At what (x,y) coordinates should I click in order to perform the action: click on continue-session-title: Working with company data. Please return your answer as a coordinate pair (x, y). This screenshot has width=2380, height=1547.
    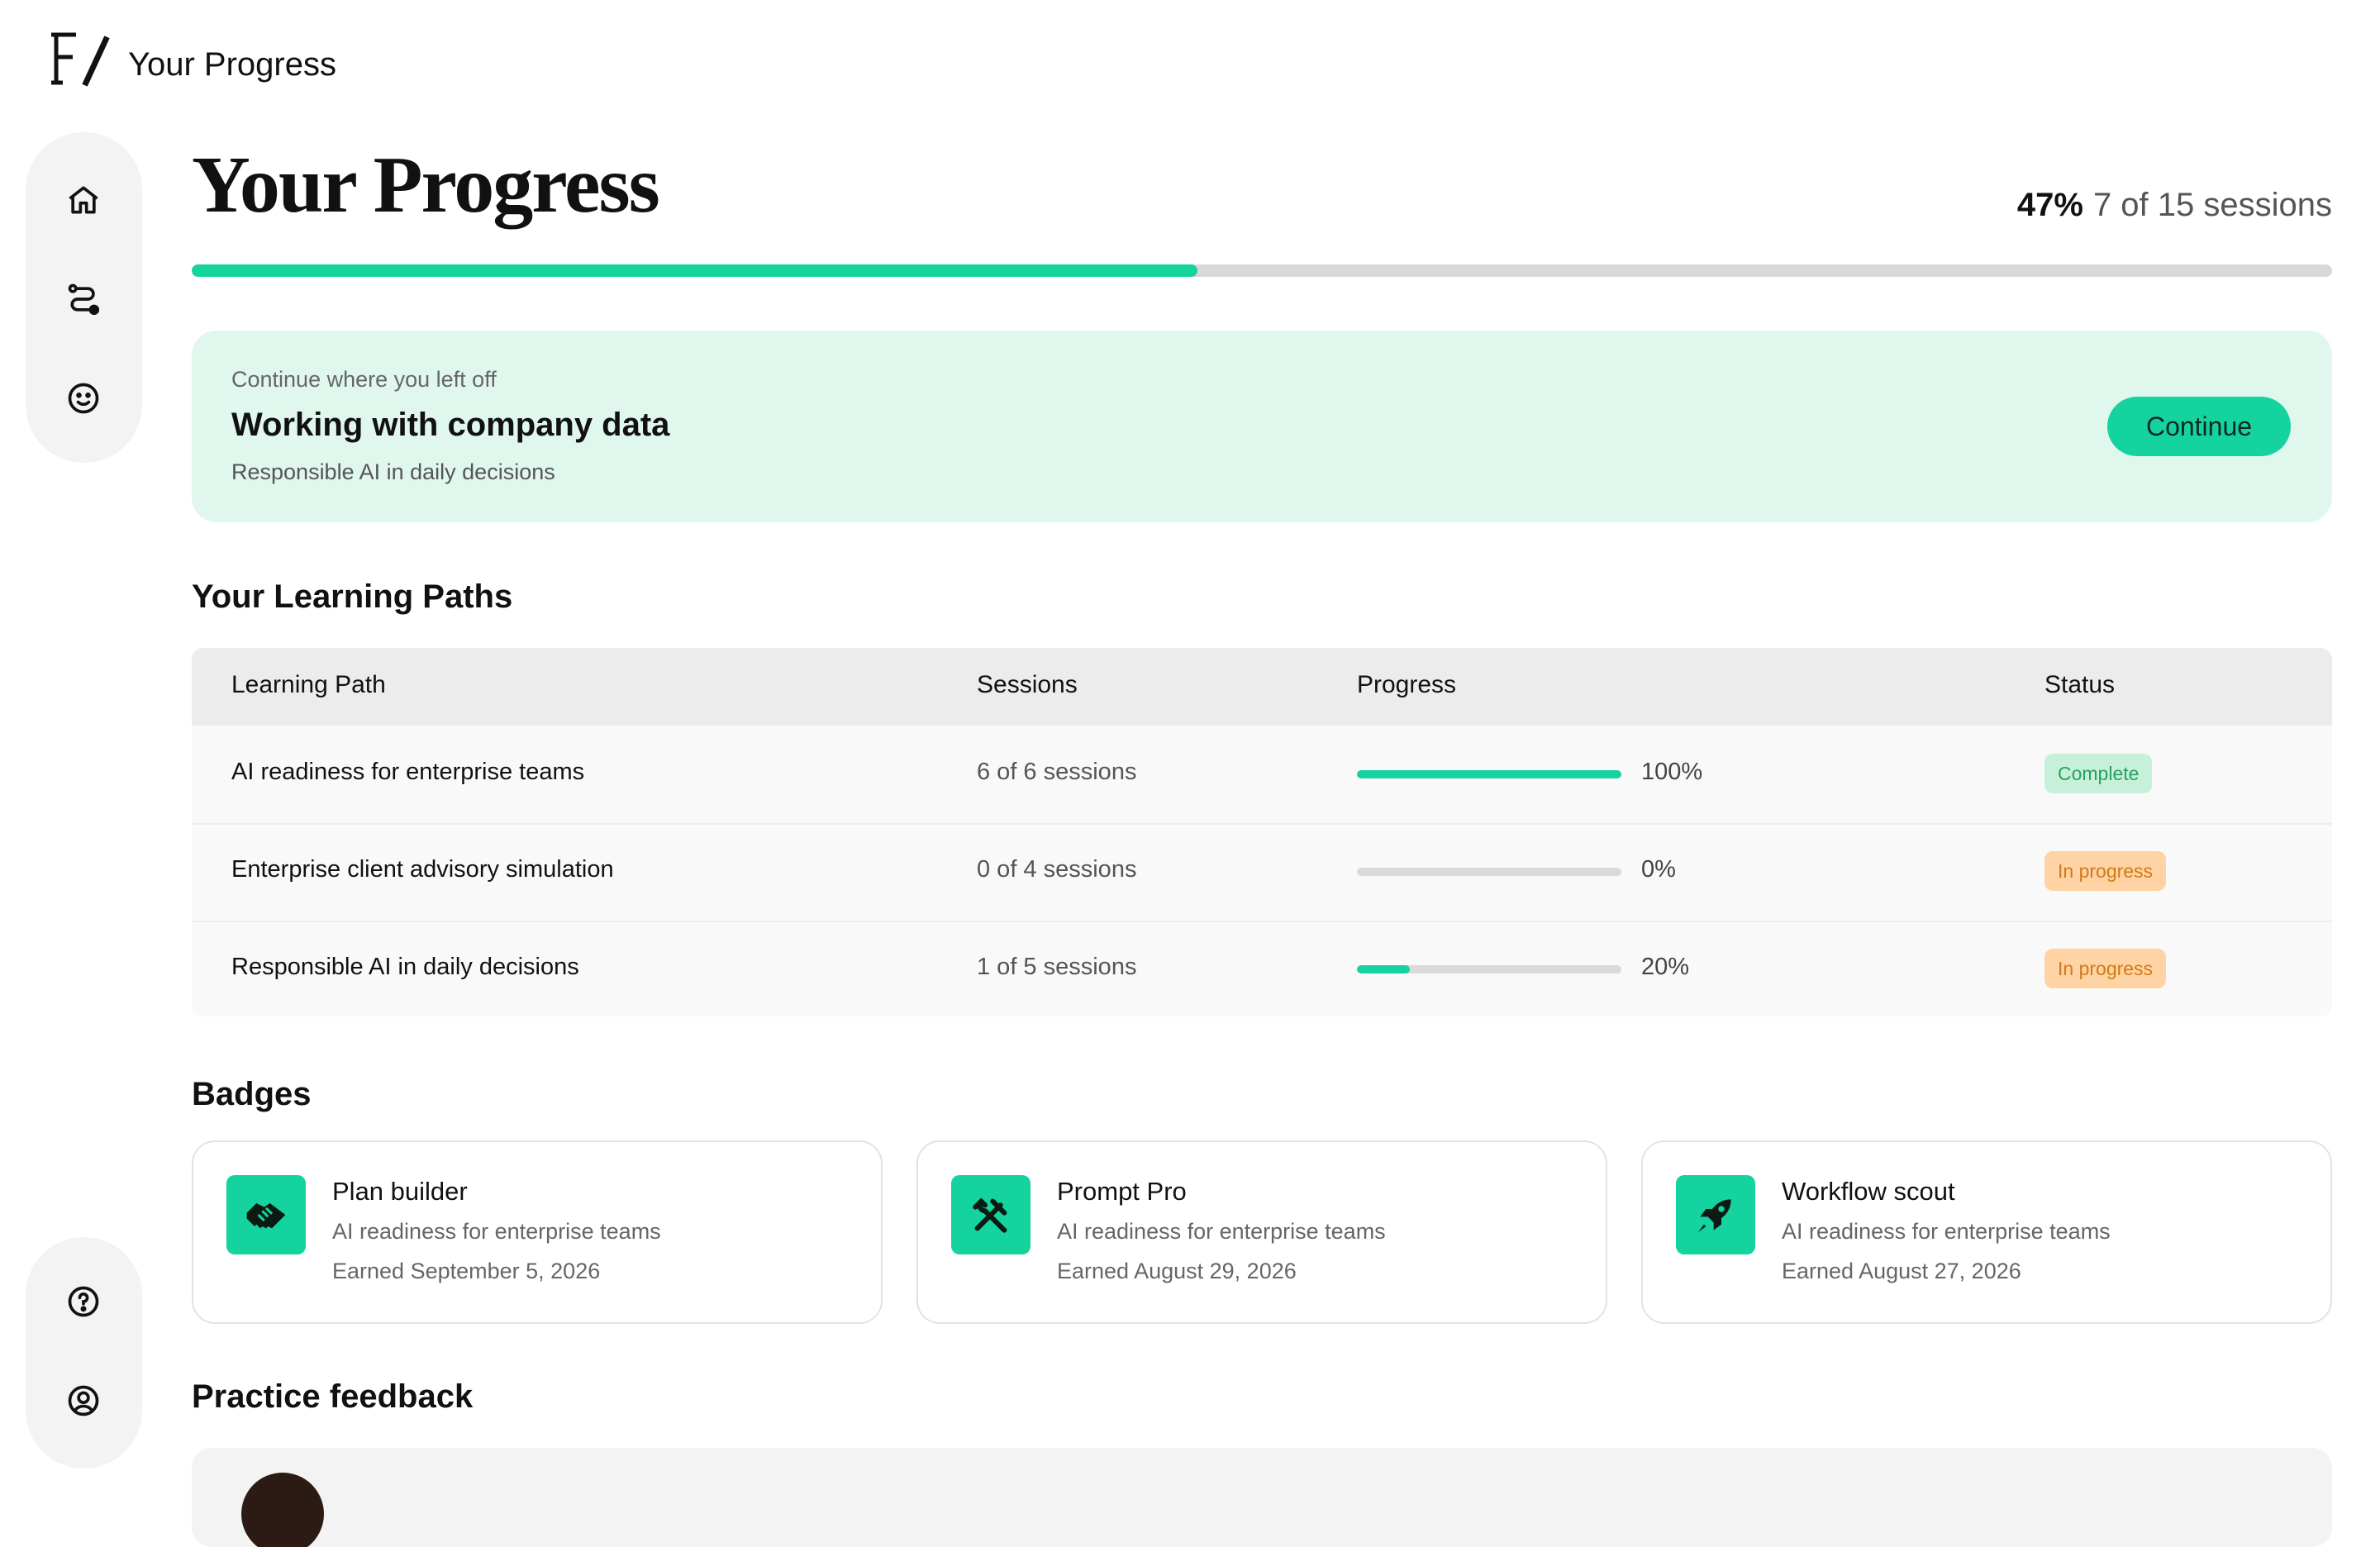
    Looking at the image, I should click on (450, 425).